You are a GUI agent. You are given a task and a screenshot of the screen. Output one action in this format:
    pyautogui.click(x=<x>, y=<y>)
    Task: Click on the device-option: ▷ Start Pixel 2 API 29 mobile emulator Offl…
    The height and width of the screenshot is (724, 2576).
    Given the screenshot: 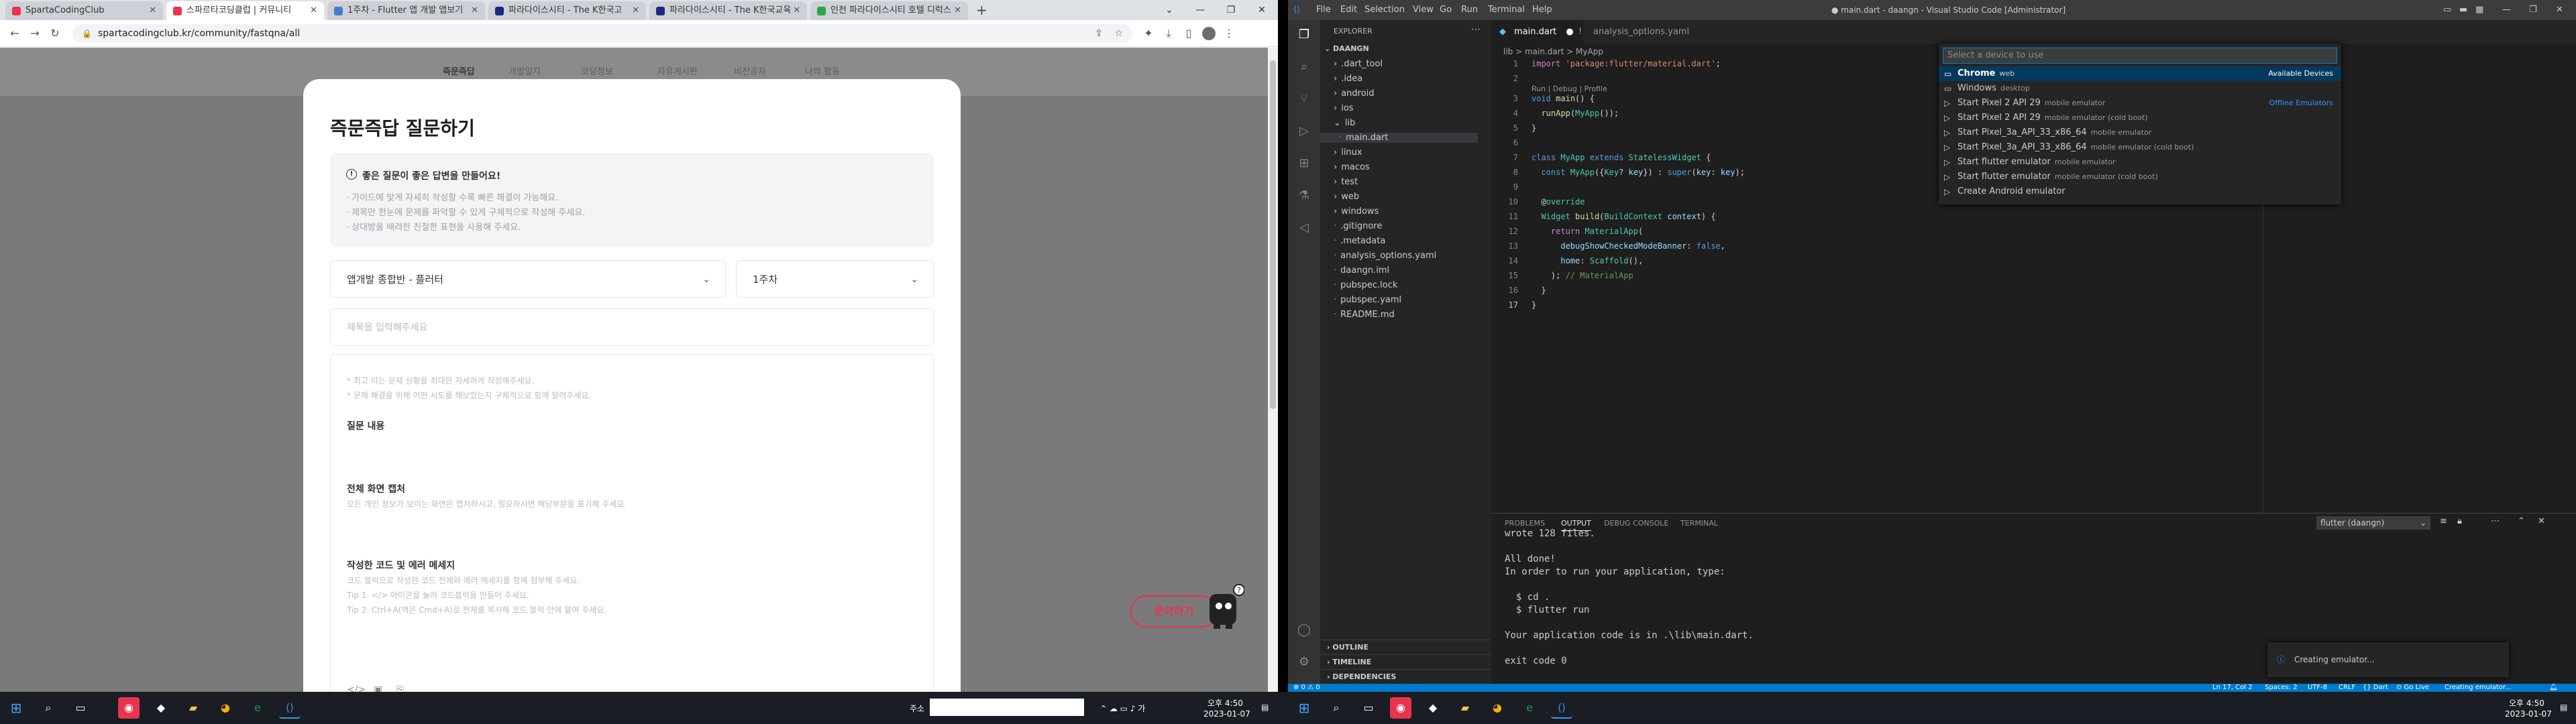 What is the action you would take?
    pyautogui.click(x=2140, y=103)
    